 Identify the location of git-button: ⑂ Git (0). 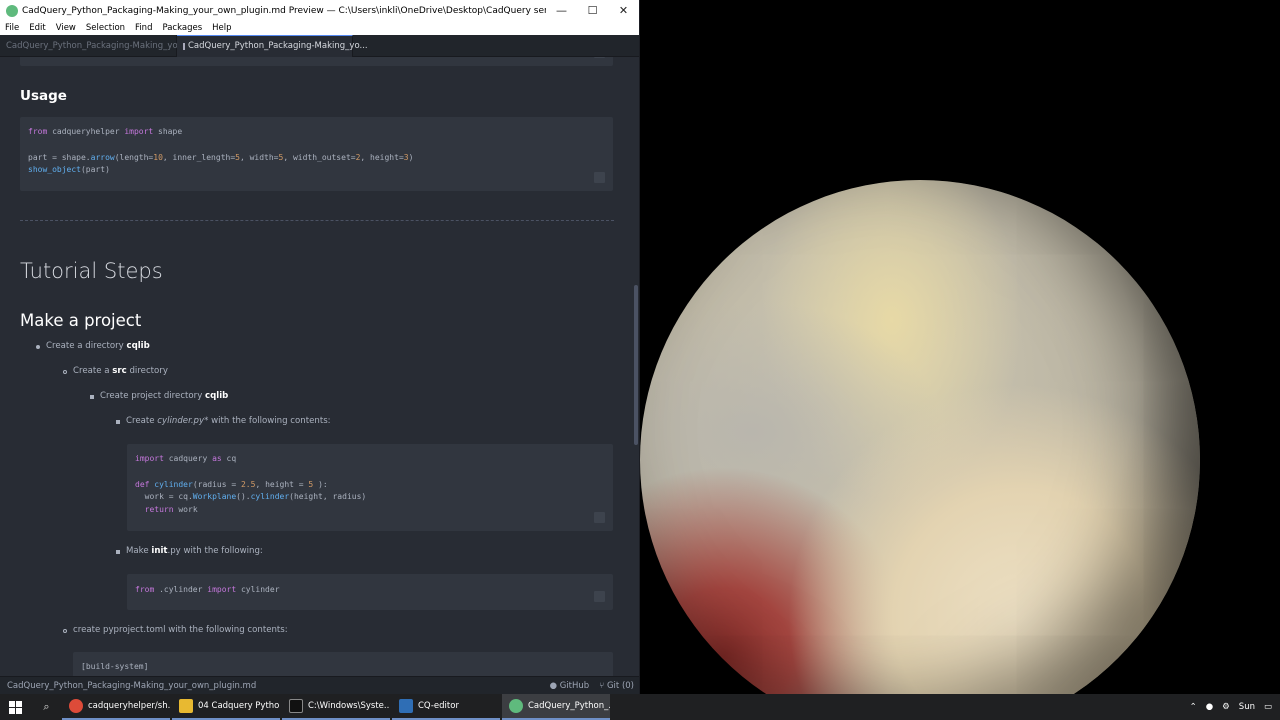
(616, 686).